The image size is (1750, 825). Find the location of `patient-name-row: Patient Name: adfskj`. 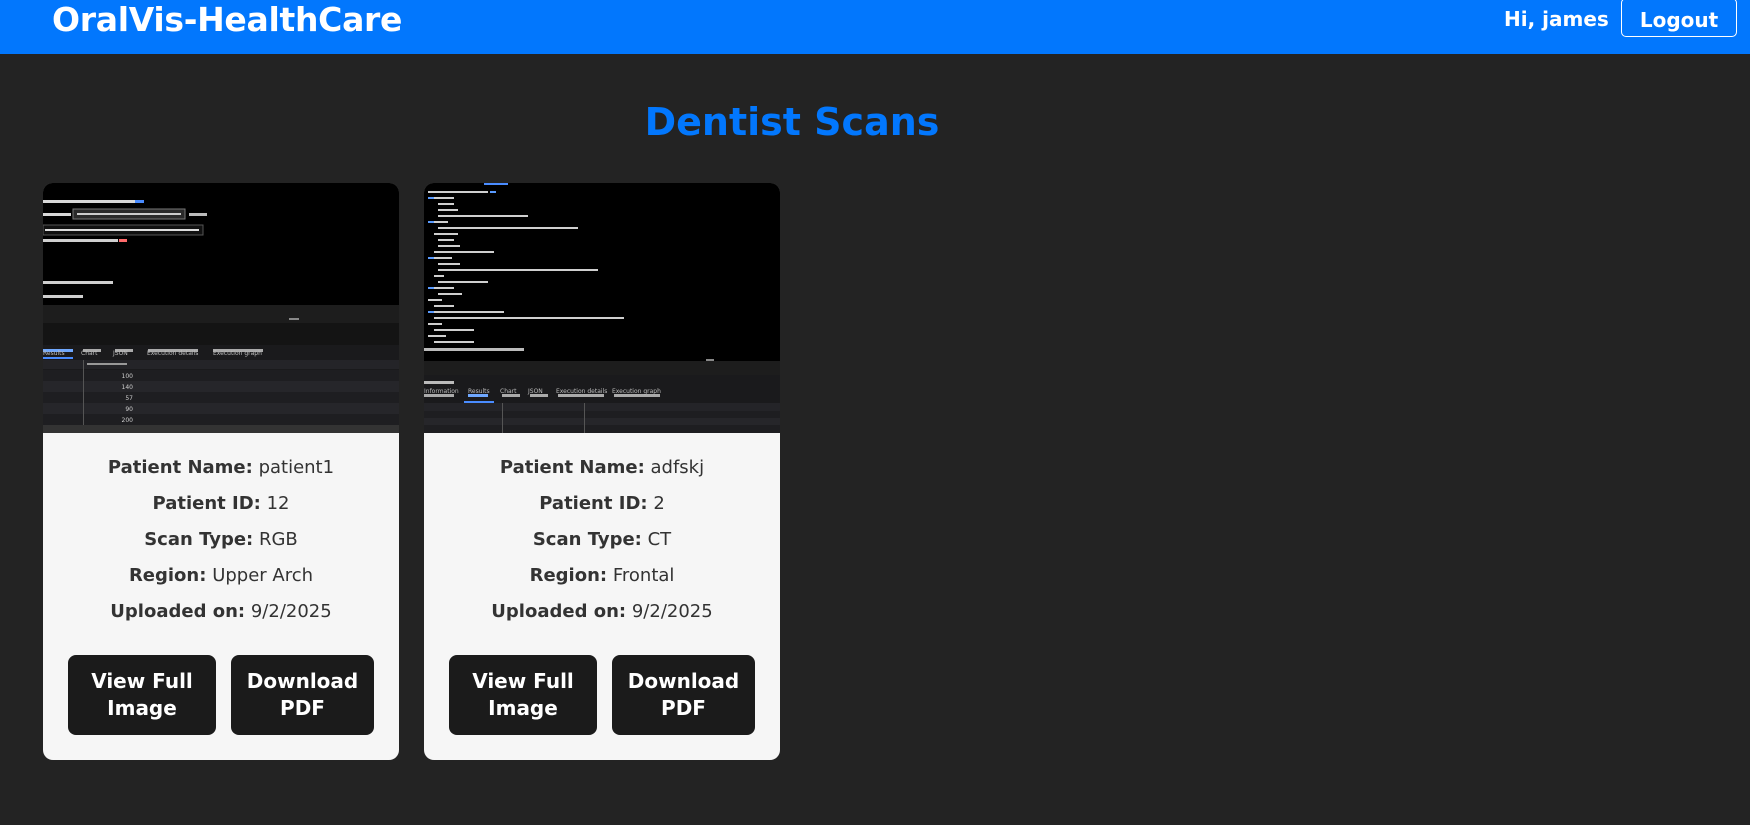

patient-name-row: Patient Name: adfskj is located at coordinates (602, 467).